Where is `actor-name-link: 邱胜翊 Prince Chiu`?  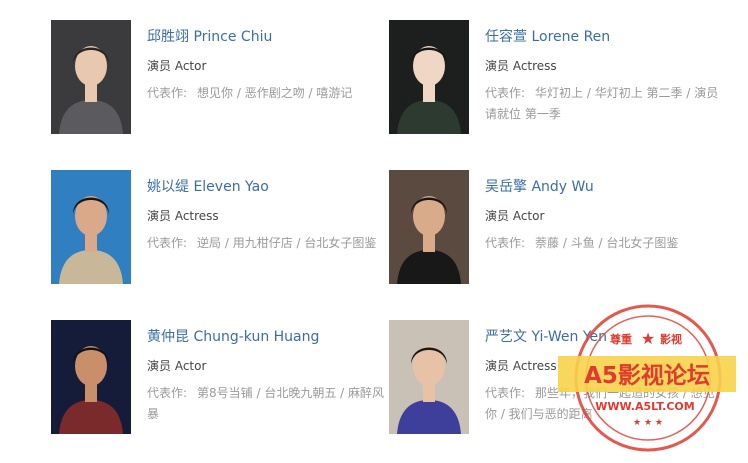
actor-name-link: 邱胜翊 Prince Chiu is located at coordinates (267, 37).